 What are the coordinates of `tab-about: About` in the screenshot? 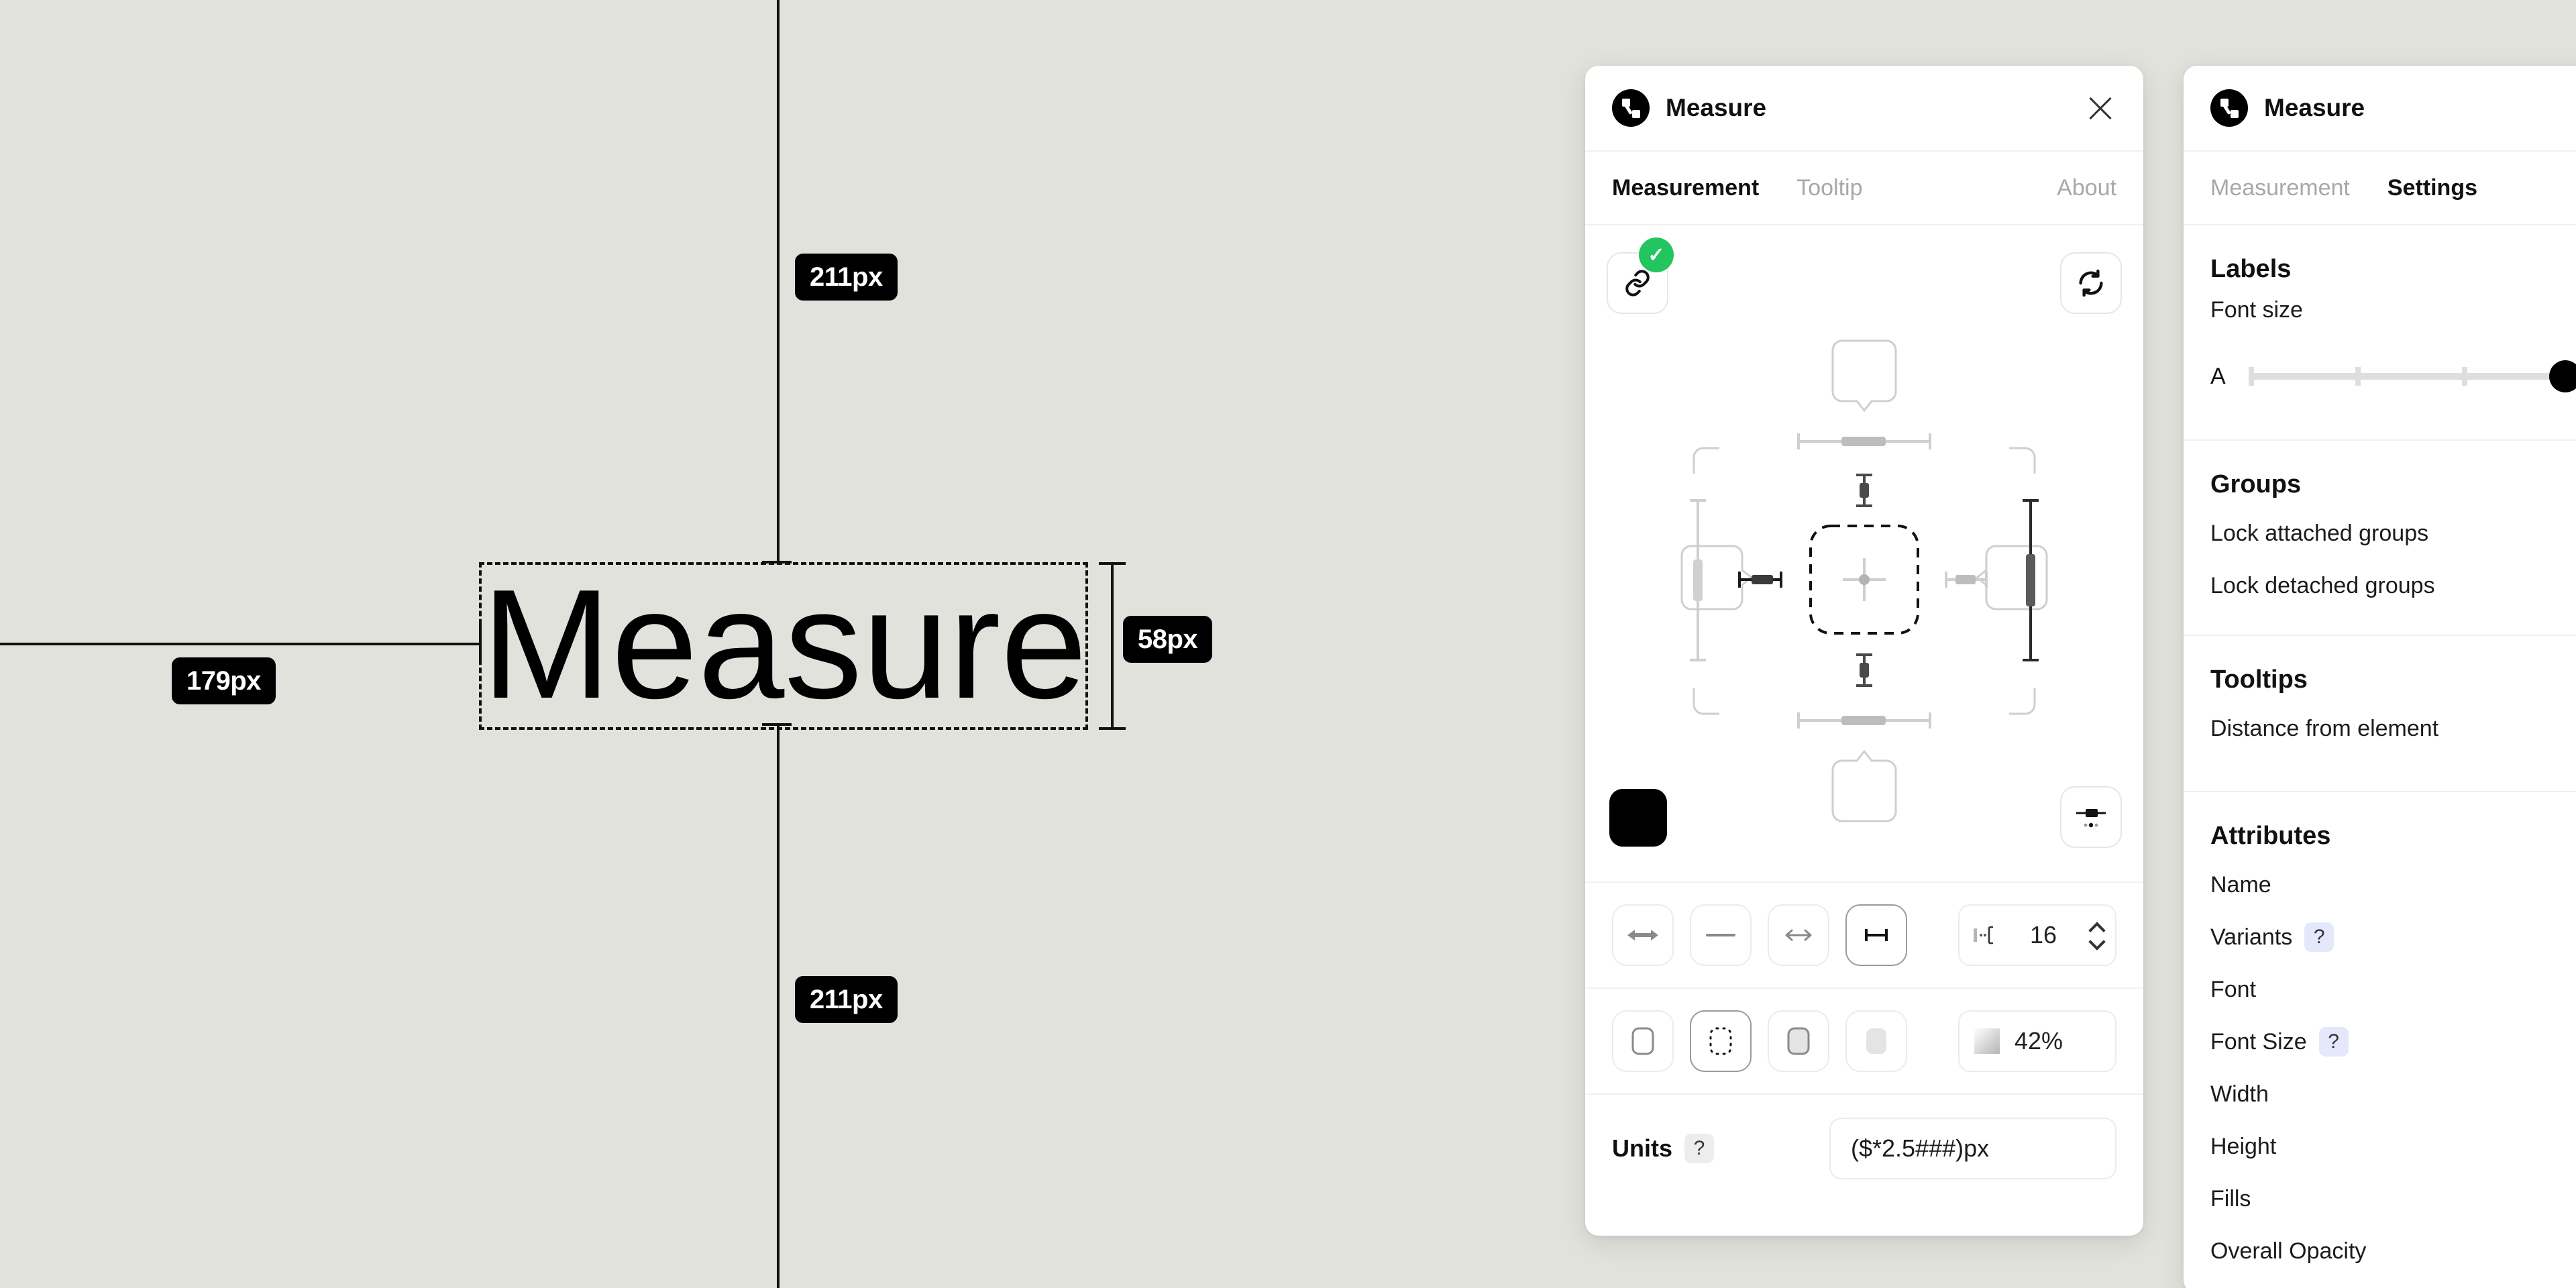 It's located at (2086, 188).